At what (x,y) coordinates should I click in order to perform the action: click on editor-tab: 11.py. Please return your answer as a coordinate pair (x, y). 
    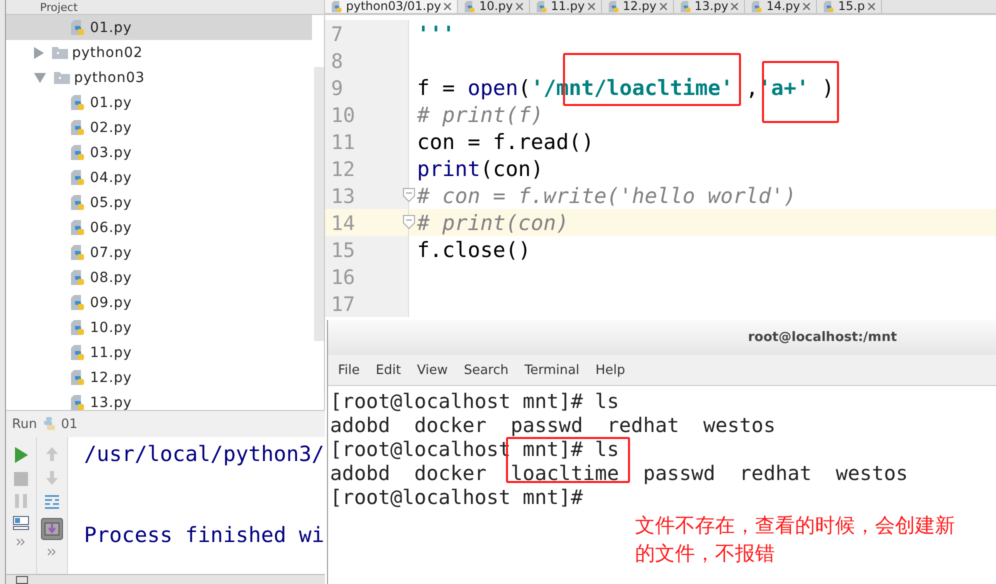
    Looking at the image, I should click on (566, 6).